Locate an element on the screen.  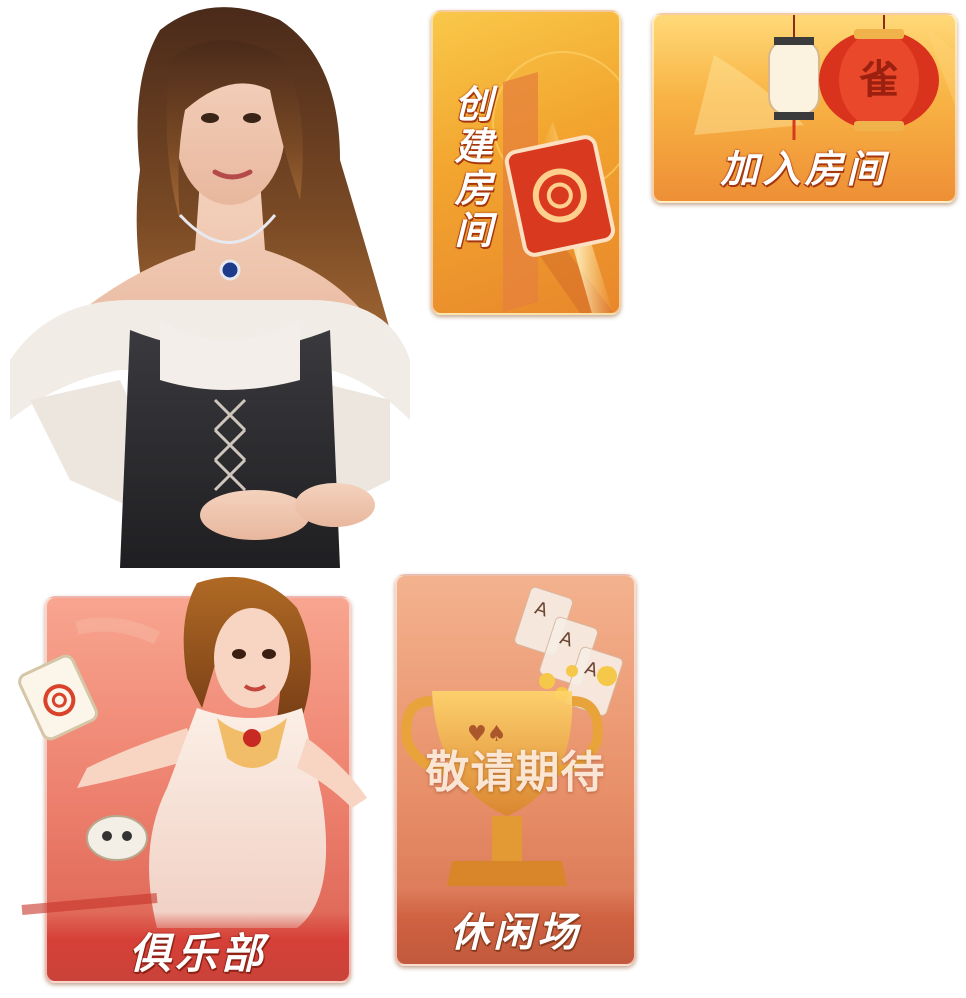
svg-text: 雀 is located at coordinates (879, 80).